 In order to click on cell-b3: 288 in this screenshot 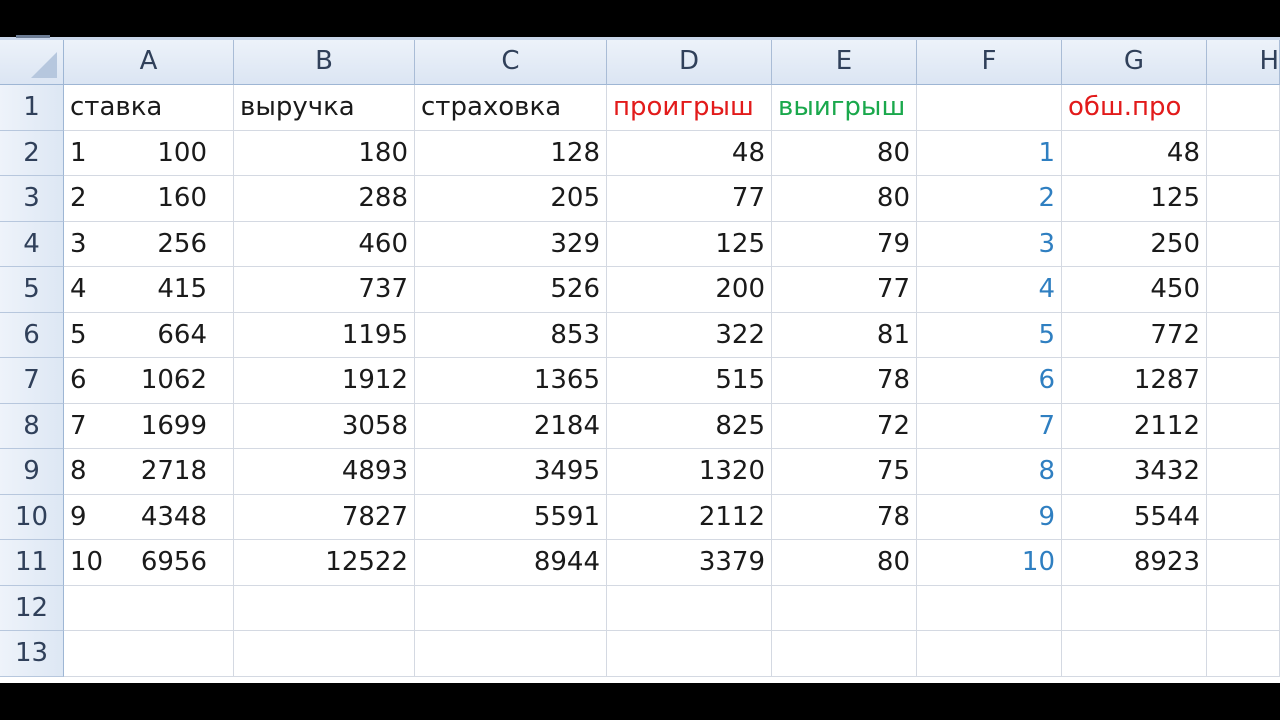, I will do `click(324, 199)`.